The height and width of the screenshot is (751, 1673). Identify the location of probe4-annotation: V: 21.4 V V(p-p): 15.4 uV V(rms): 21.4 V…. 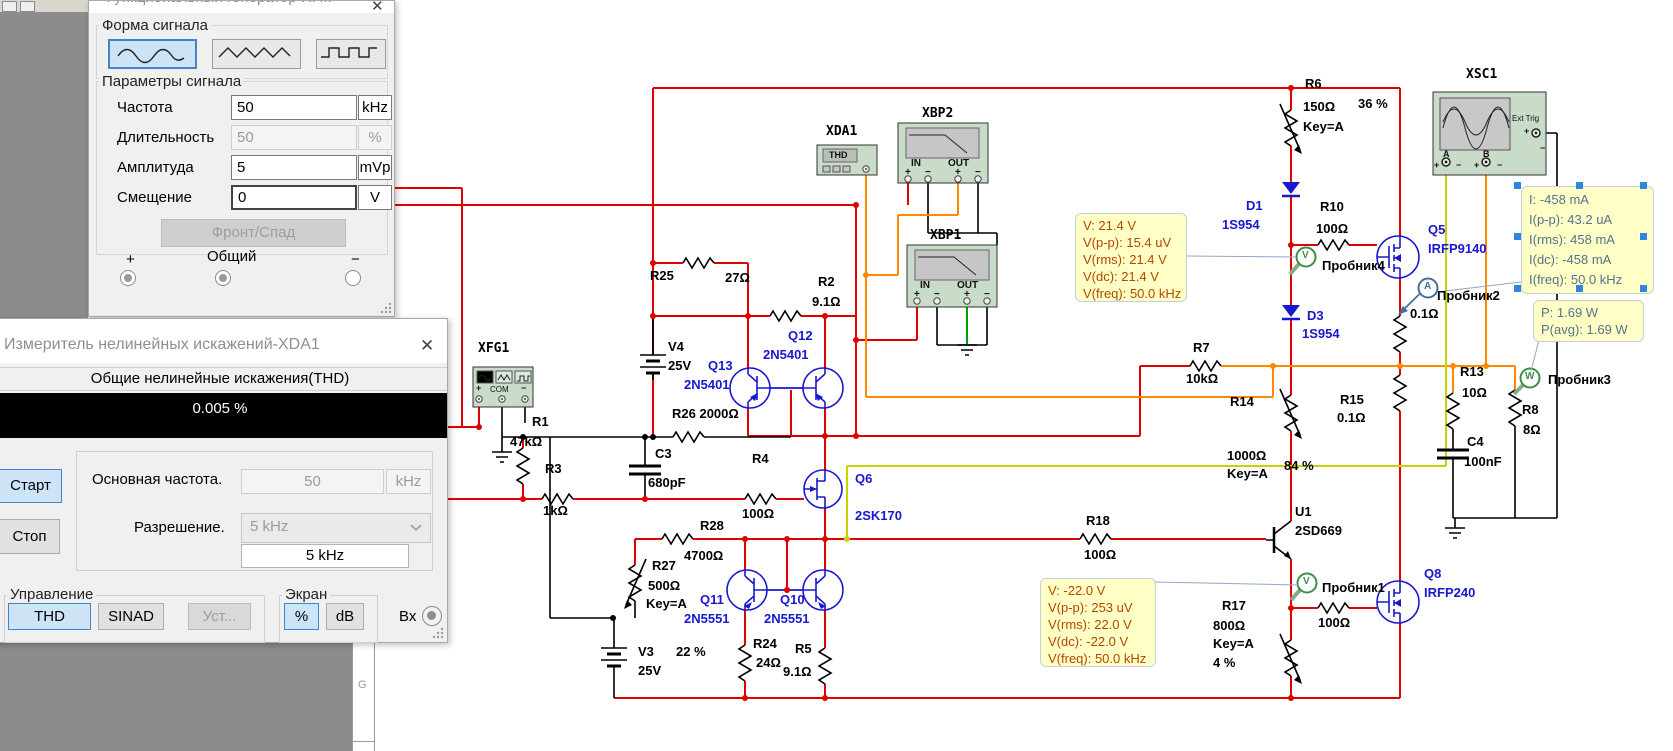
(1131, 257).